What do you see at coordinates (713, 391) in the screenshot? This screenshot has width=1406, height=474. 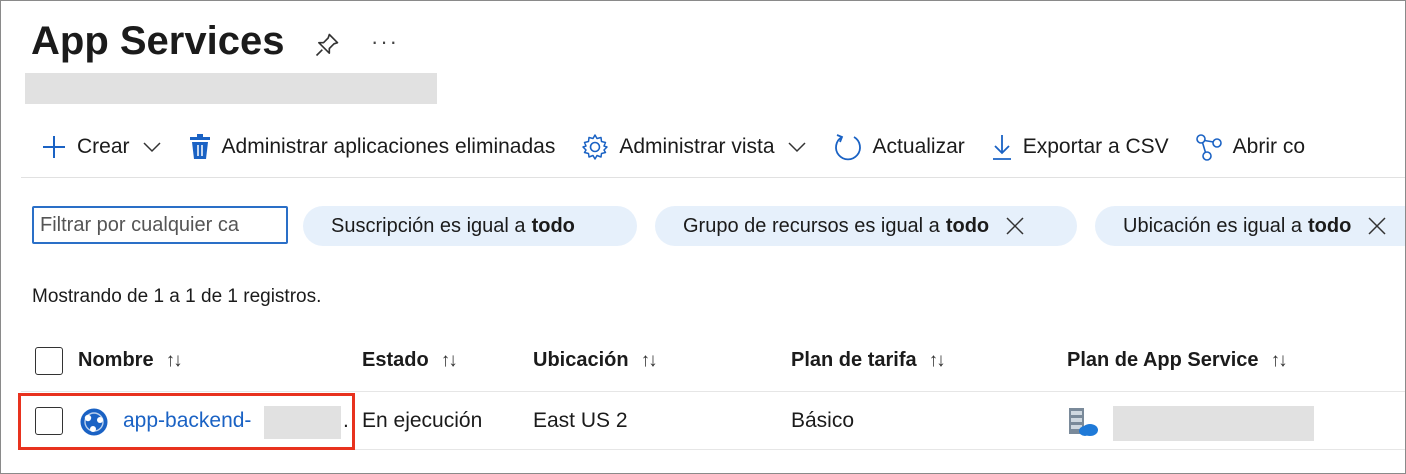 I see `header-divider` at bounding box center [713, 391].